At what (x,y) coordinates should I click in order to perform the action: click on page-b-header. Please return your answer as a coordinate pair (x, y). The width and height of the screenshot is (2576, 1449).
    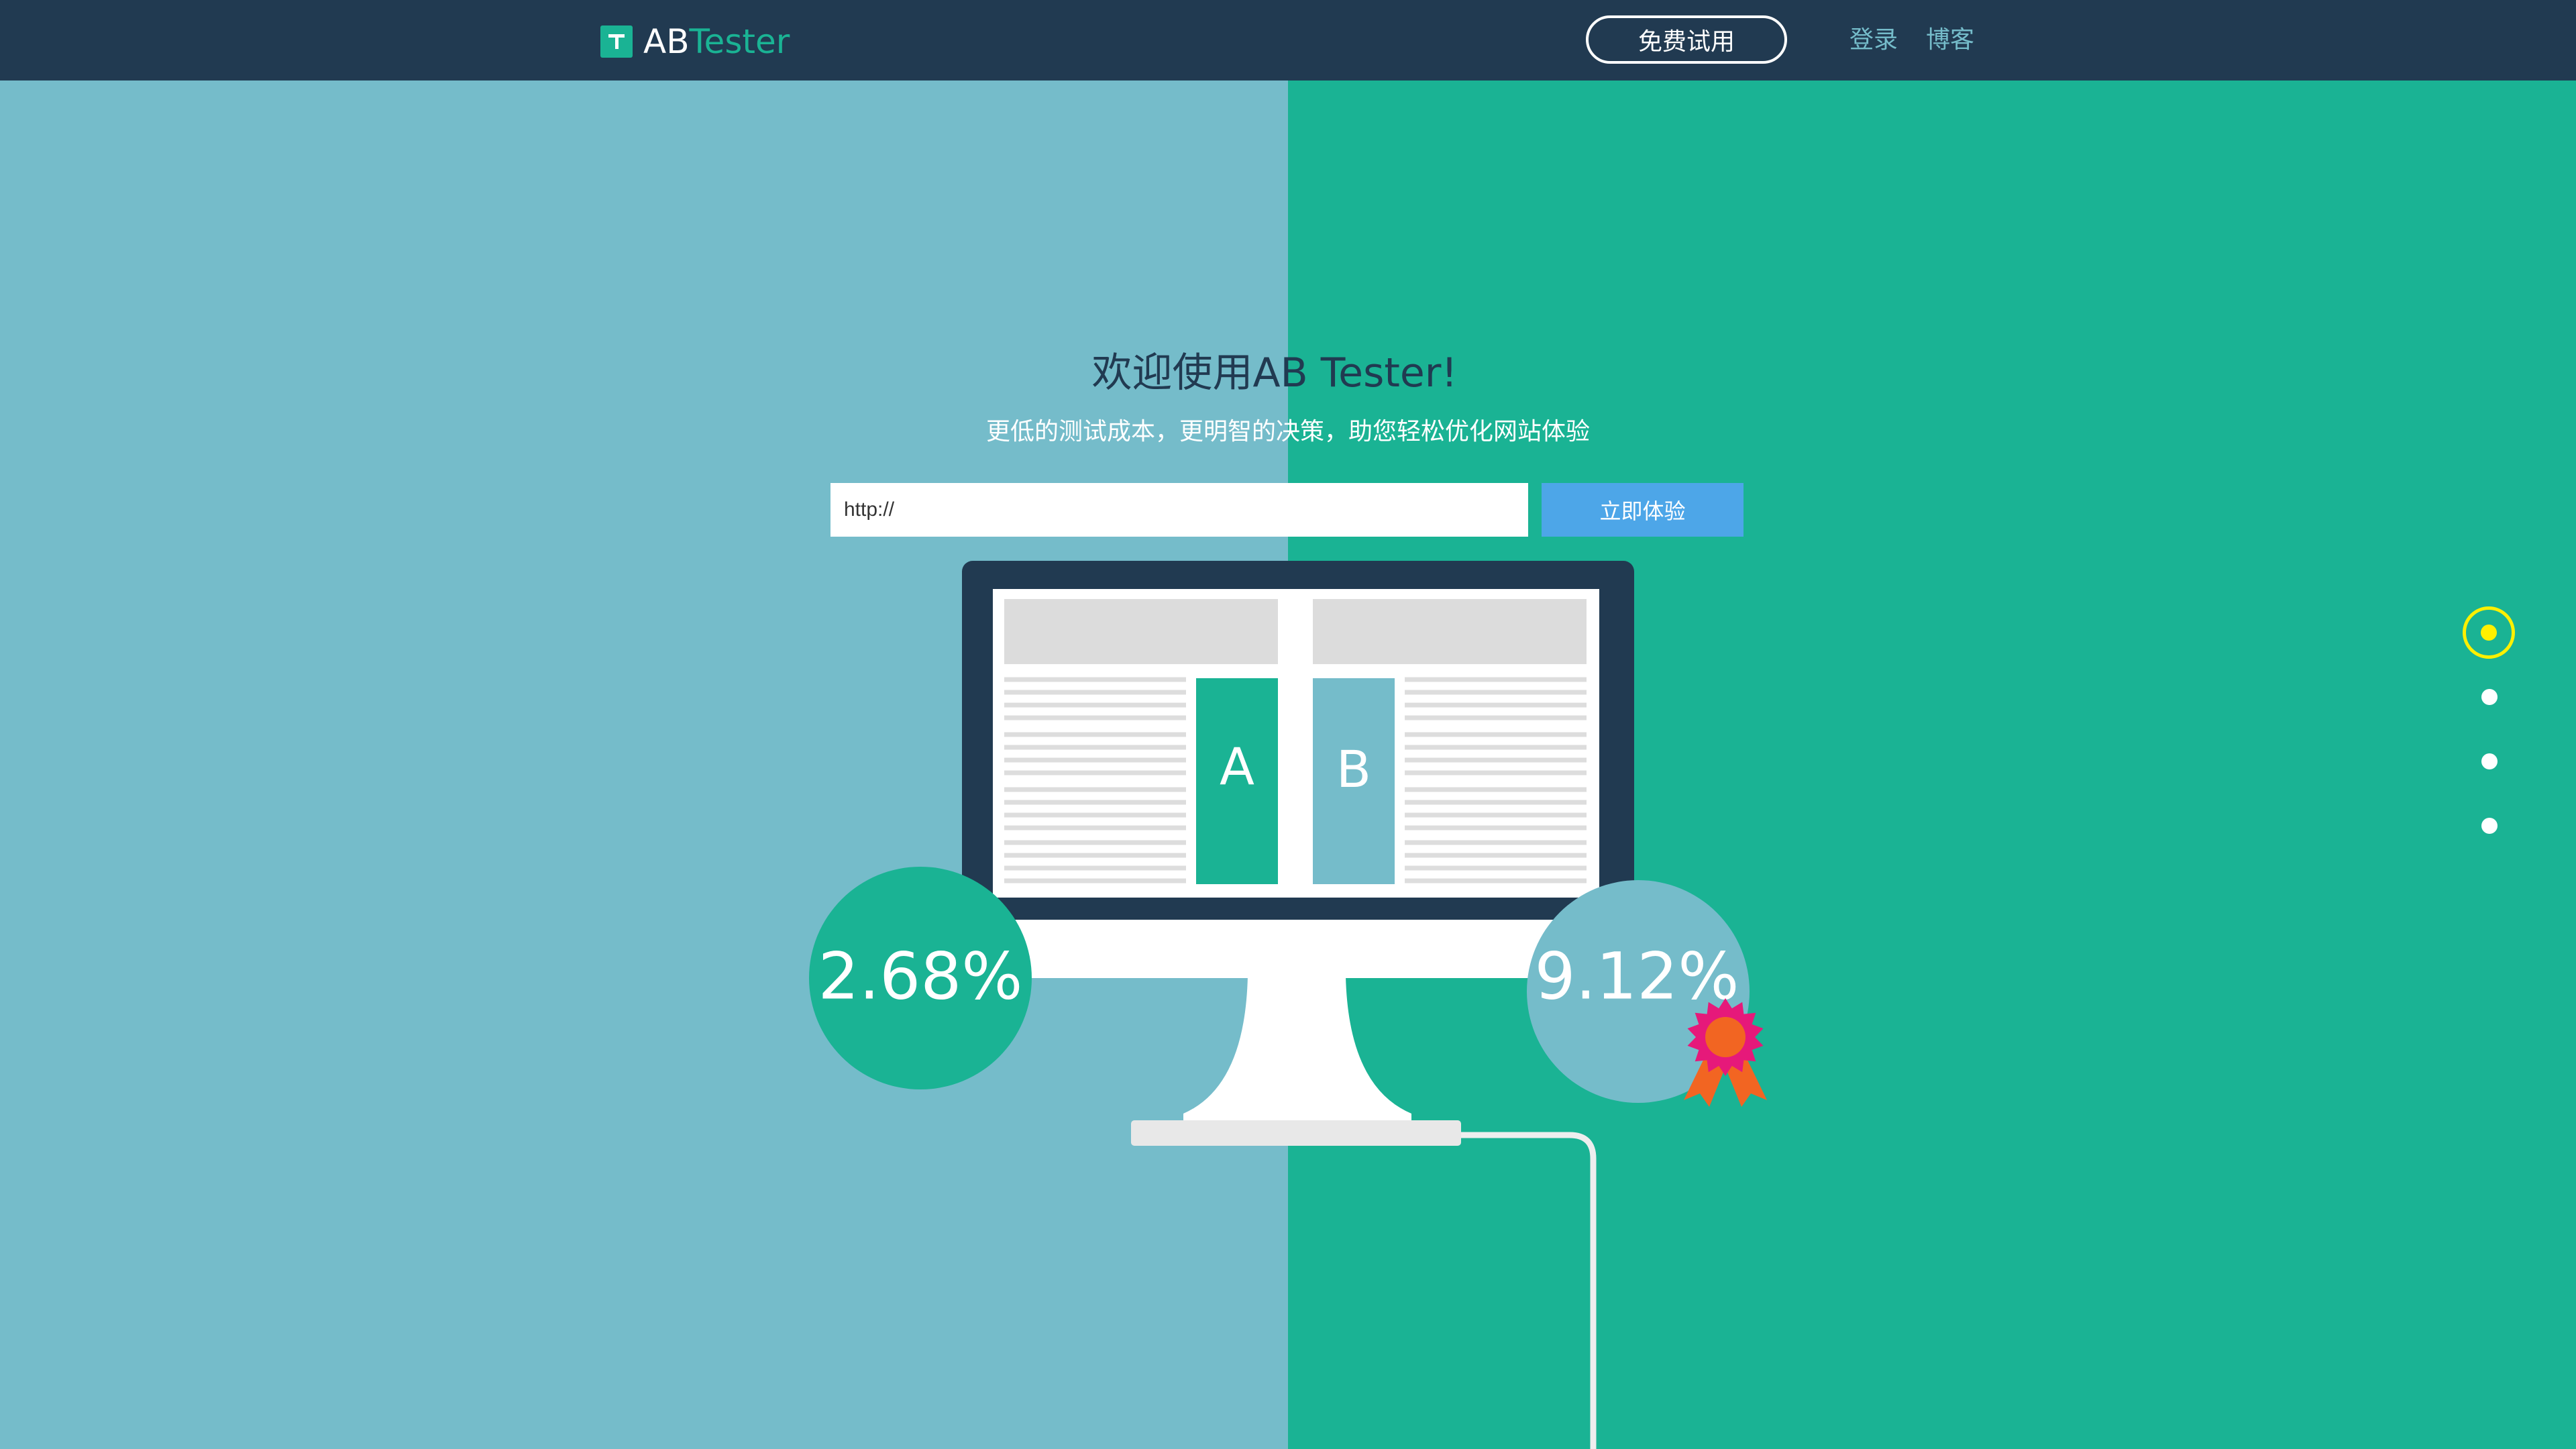
    Looking at the image, I should click on (1450, 631).